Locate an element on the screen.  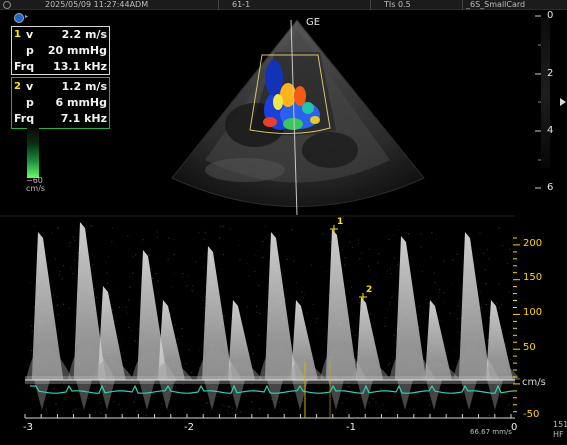
caliper-1-label: 1 is located at coordinates (340, 222).